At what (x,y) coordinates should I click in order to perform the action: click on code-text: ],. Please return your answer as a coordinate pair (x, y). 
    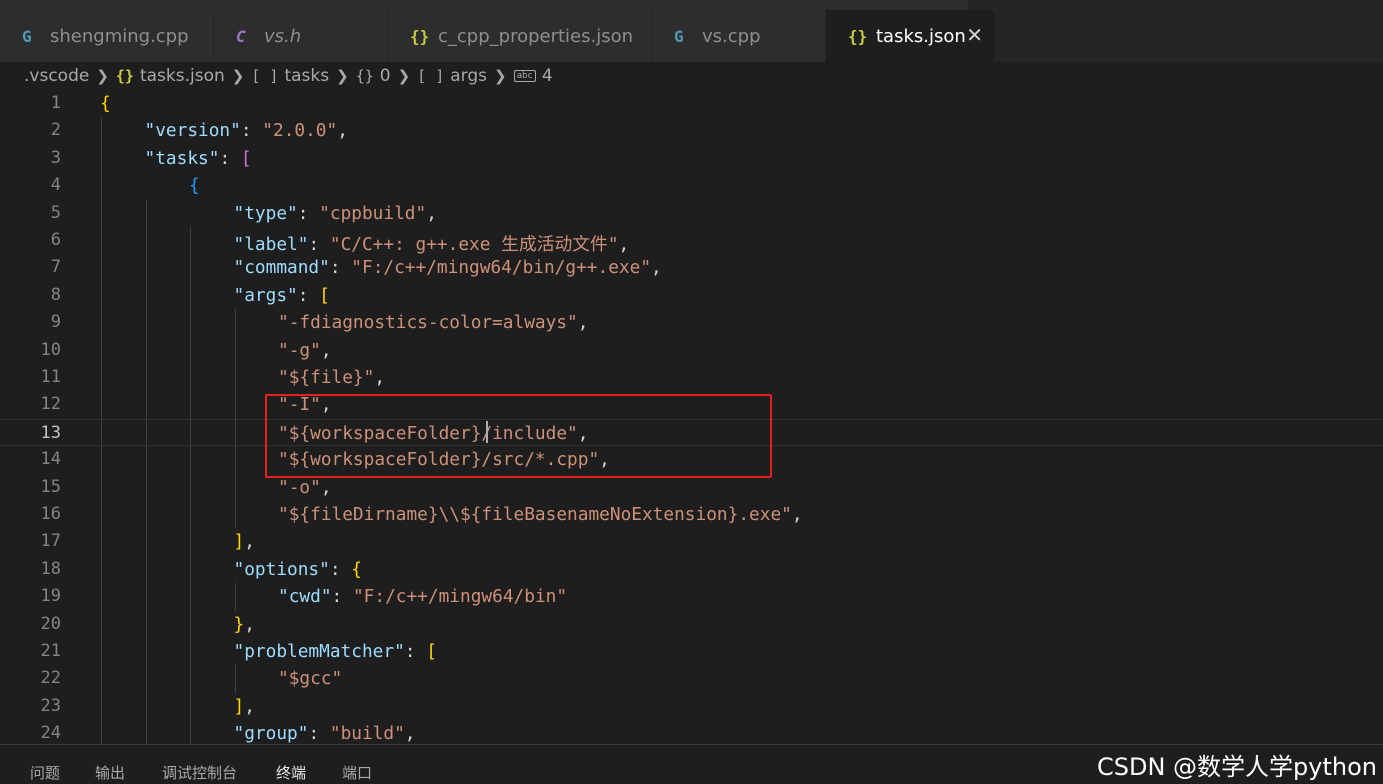
    Looking at the image, I should click on (244, 541).